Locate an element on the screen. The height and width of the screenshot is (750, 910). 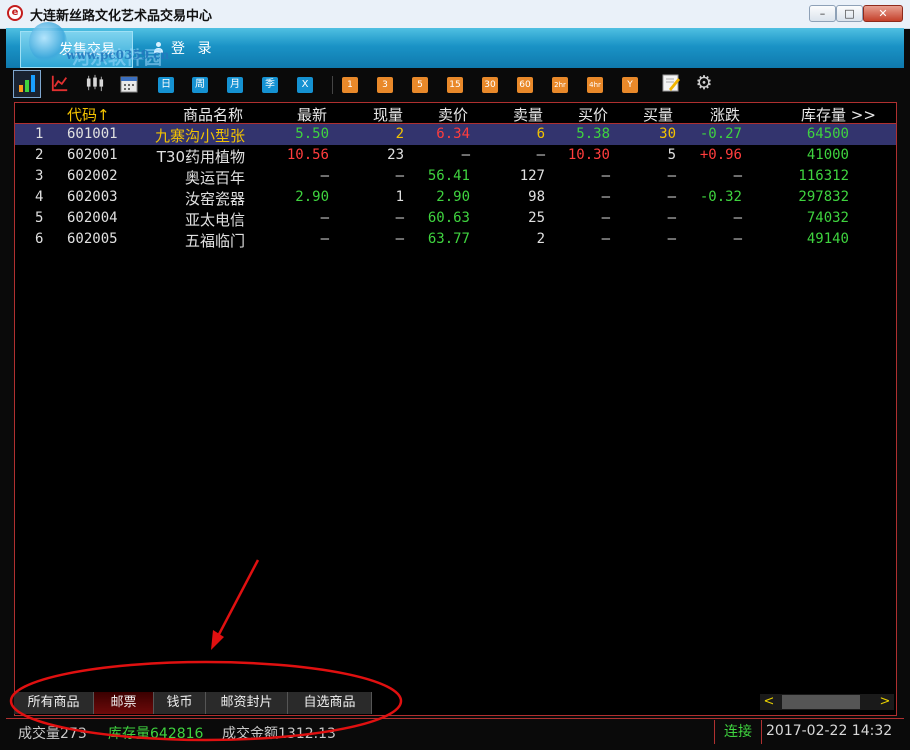
table-row: 3 602002 奥运百年 — — 56.41 127 — — — 116312 is located at coordinates (455, 176).